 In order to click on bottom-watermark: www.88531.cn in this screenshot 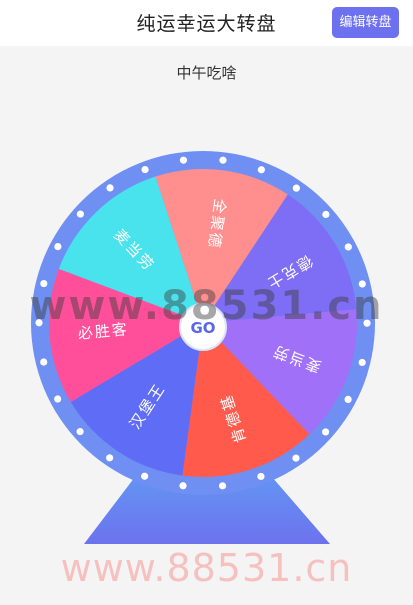, I will do `click(206, 568)`.